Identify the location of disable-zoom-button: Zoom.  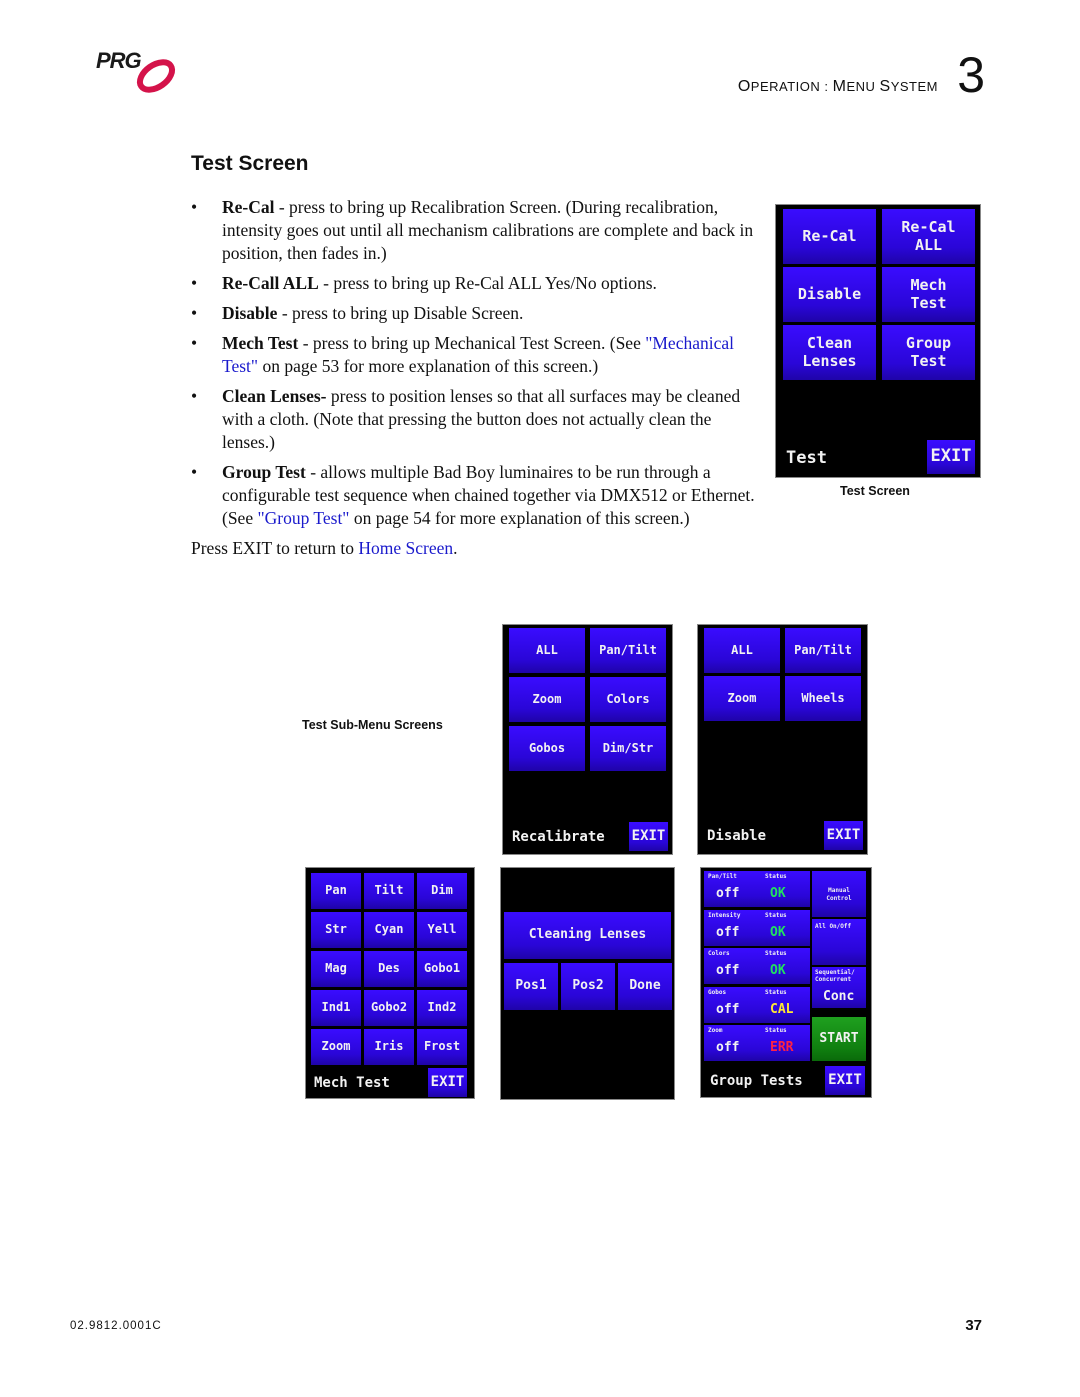
(742, 698).